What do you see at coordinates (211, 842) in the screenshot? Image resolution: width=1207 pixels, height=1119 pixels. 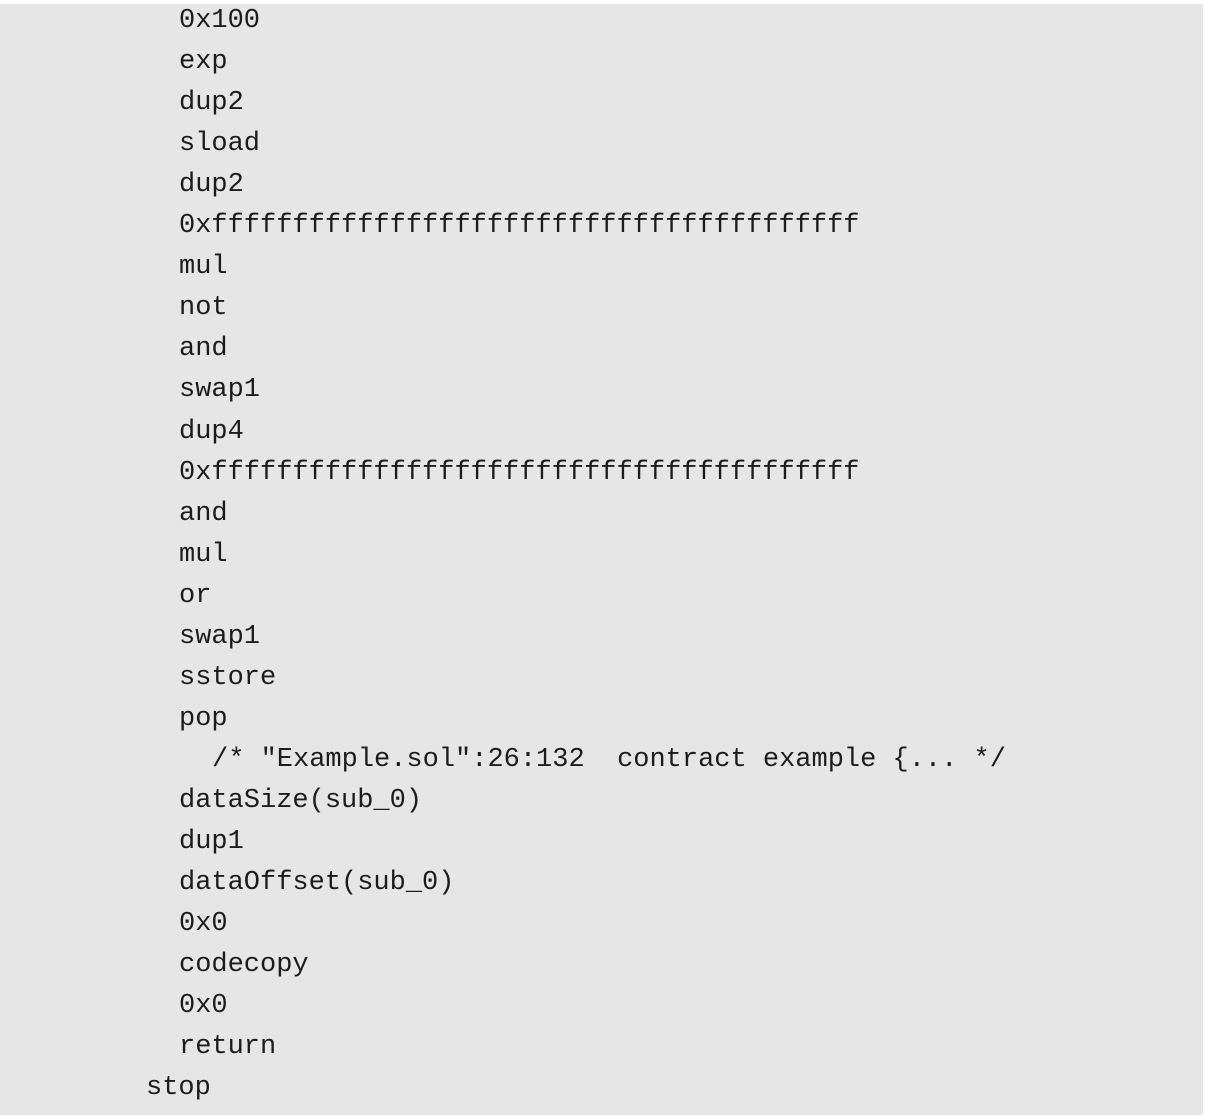 I see `code-line: dup1` at bounding box center [211, 842].